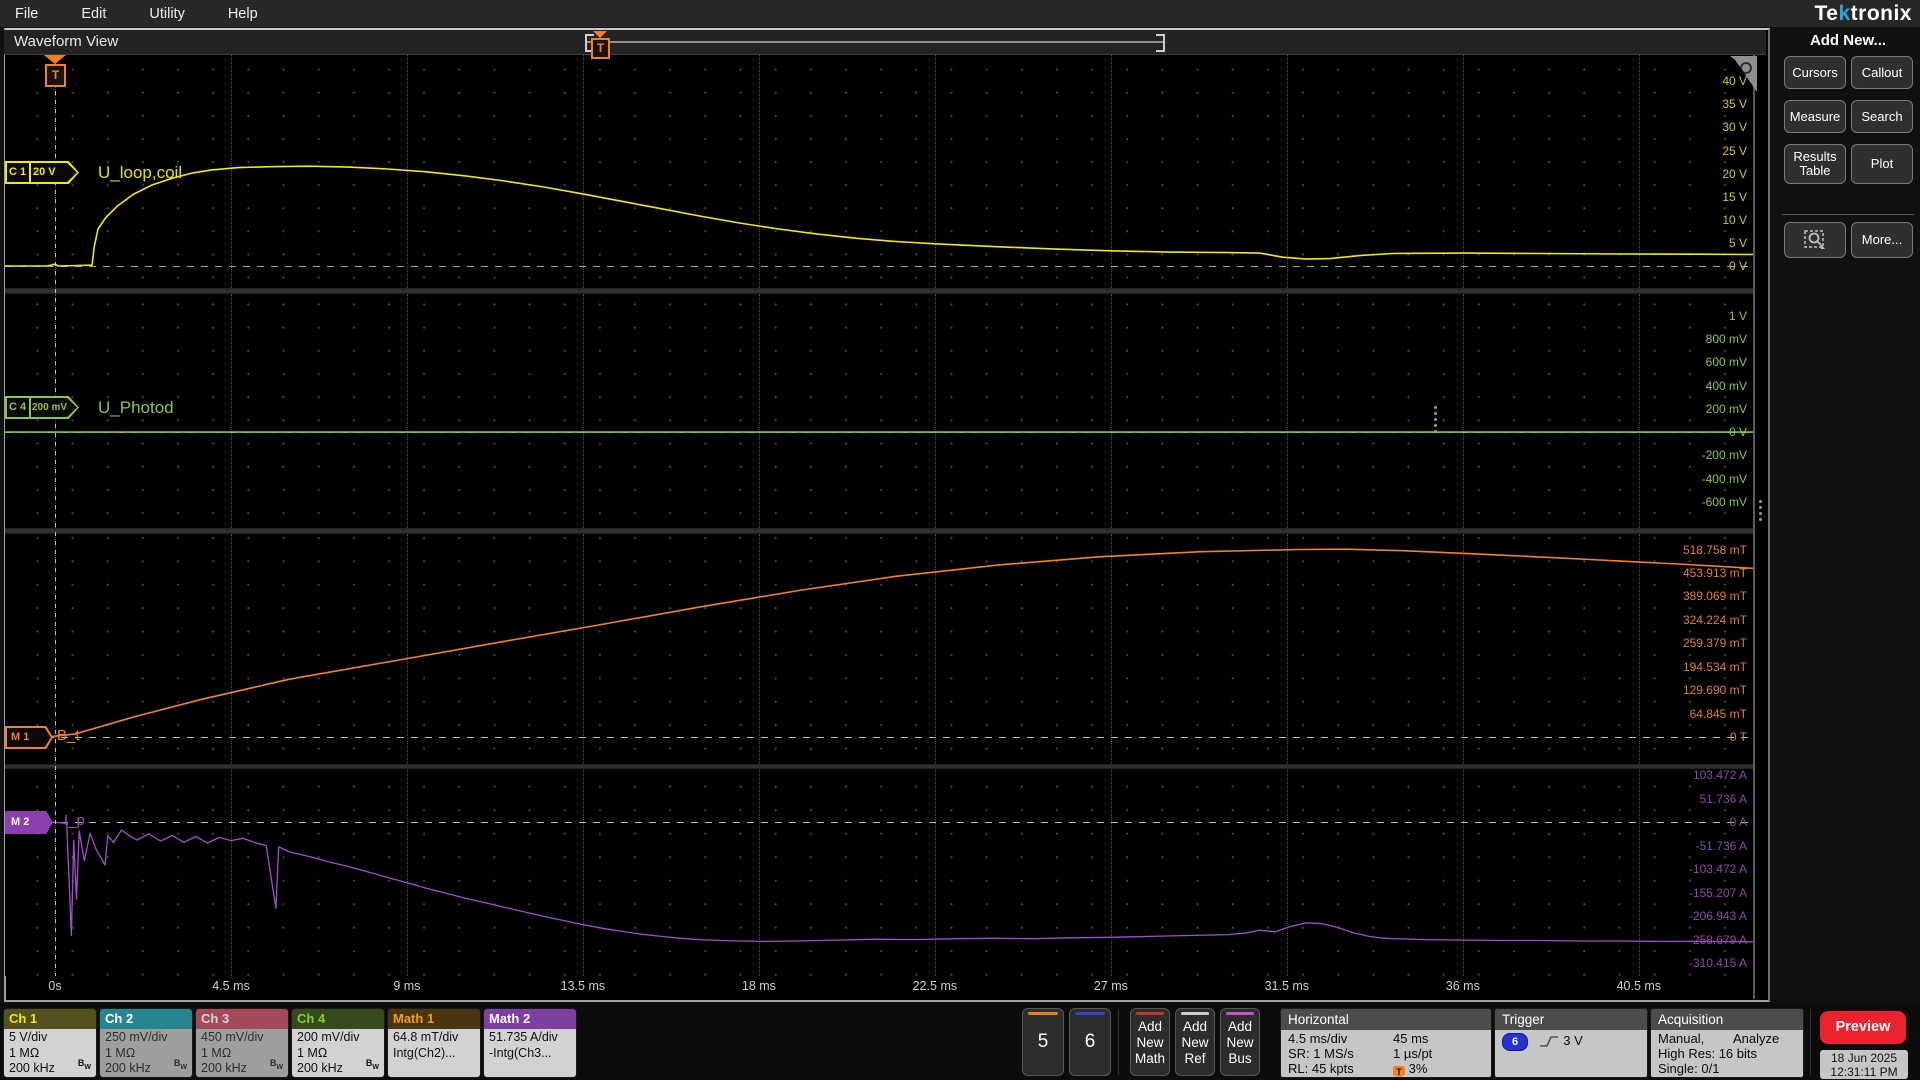 Image resolution: width=1920 pixels, height=1080 pixels. What do you see at coordinates (1721, 845) in the screenshot?
I see `axis-tick-label: -51.736 A` at bounding box center [1721, 845].